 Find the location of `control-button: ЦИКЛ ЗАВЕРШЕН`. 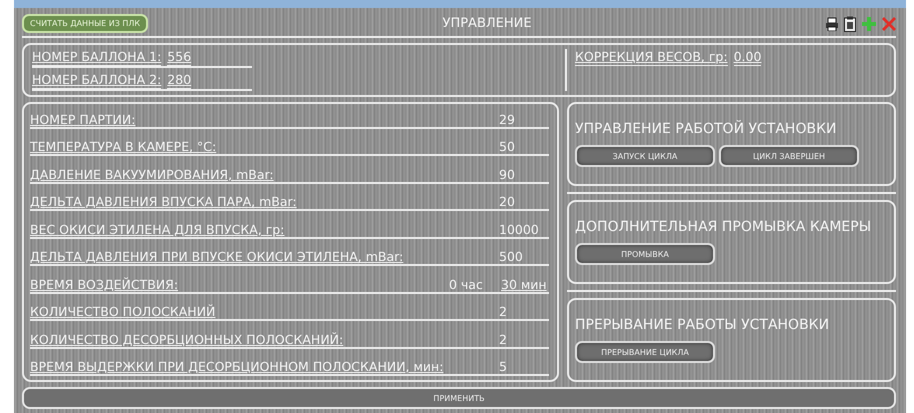

control-button: ЦИКЛ ЗАВЕРШЕН is located at coordinates (789, 156).